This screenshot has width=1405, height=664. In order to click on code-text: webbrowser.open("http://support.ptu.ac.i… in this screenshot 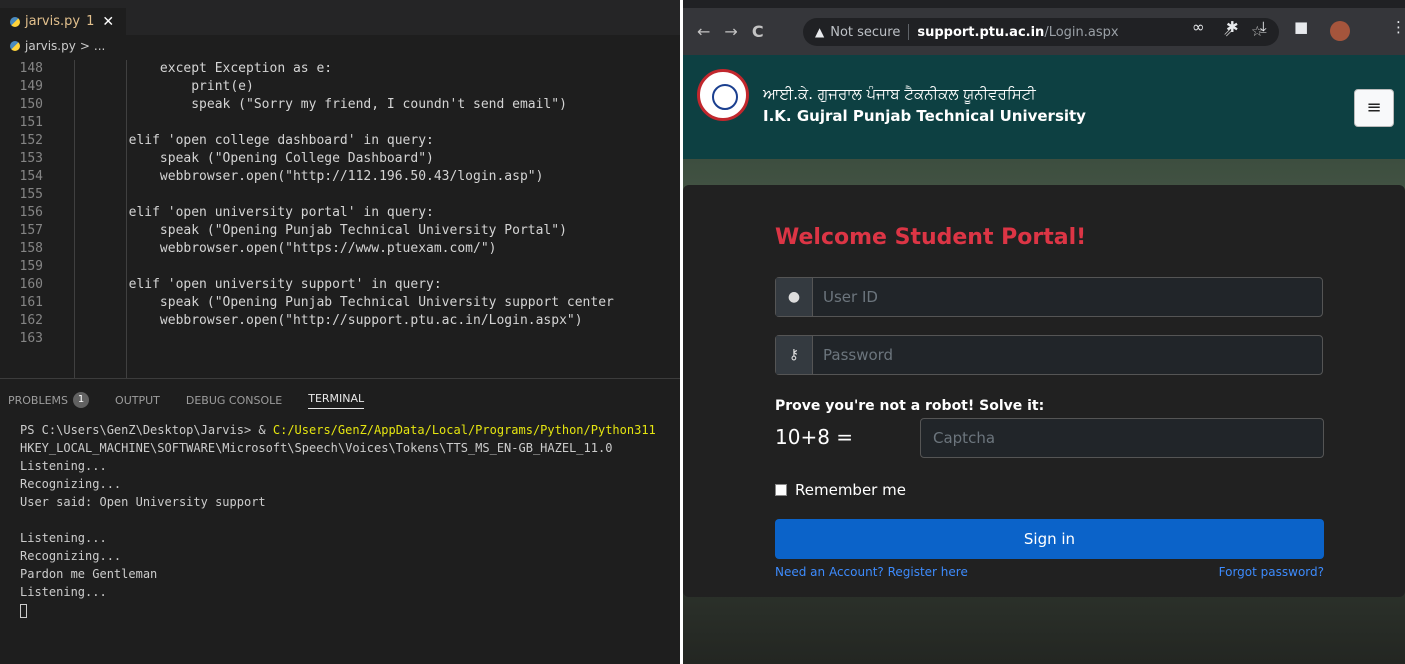, I will do `click(324, 320)`.